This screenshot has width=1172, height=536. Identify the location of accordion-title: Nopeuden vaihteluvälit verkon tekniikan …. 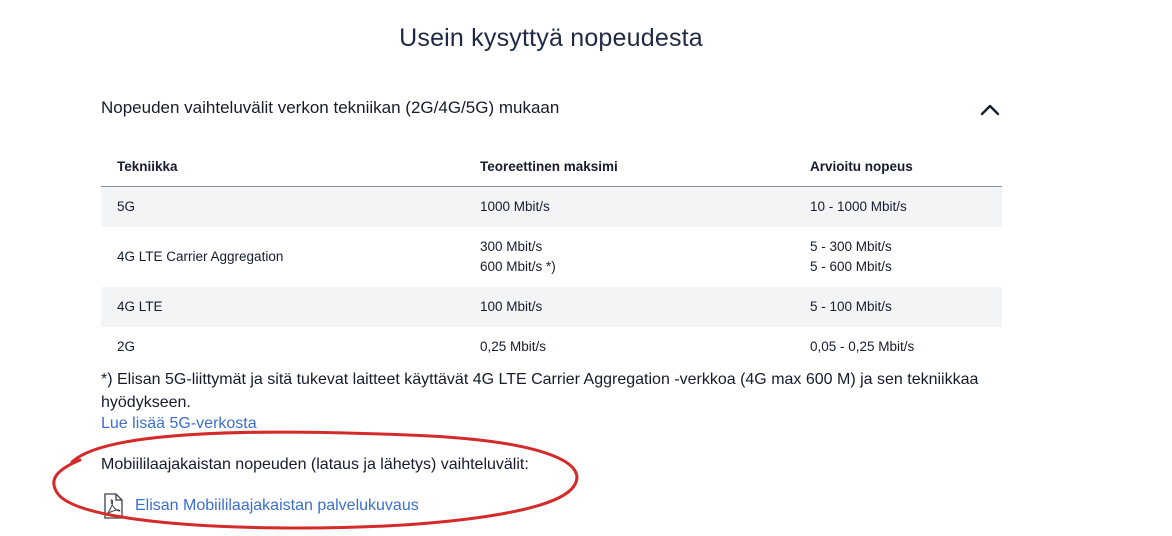
(330, 107).